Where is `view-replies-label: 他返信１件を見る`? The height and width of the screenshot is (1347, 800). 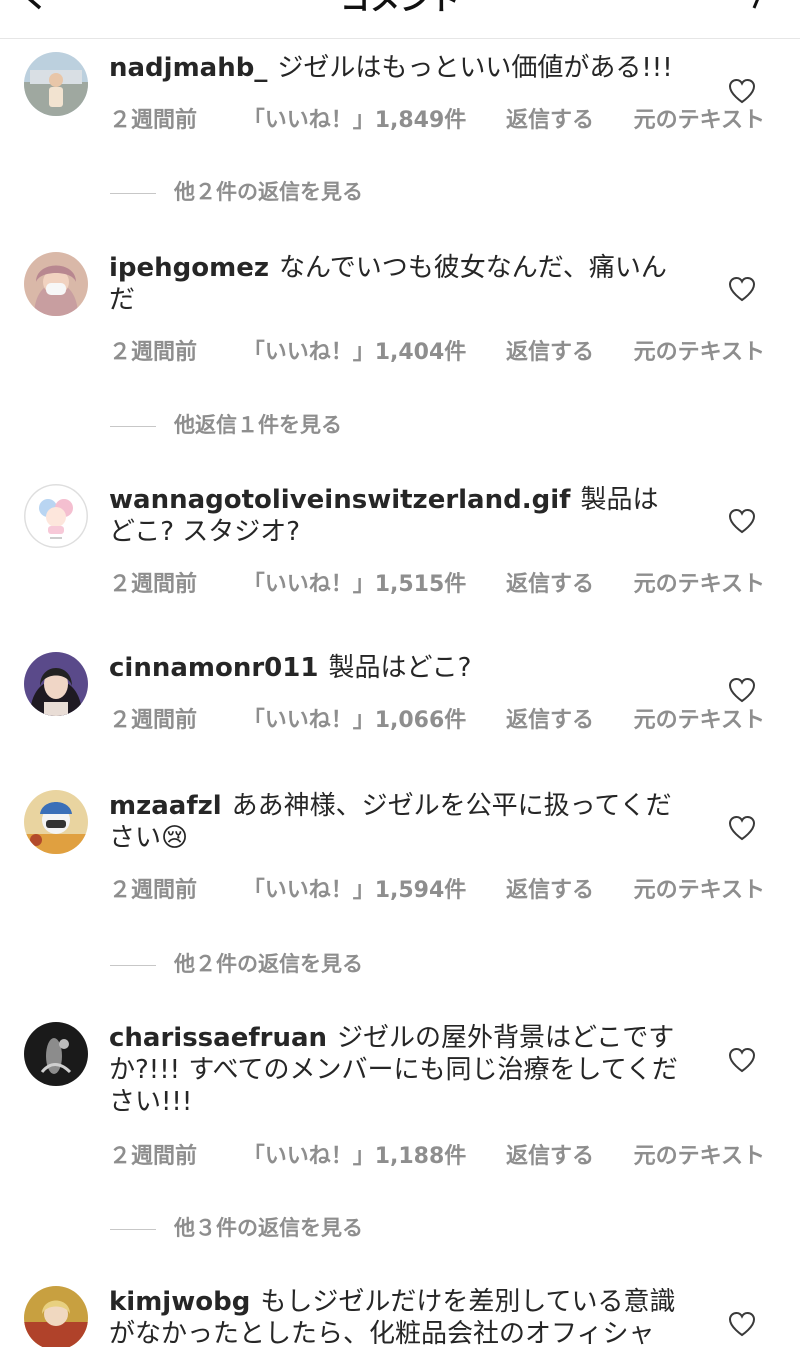
view-replies-label: 他返信１件を見る is located at coordinates (258, 425).